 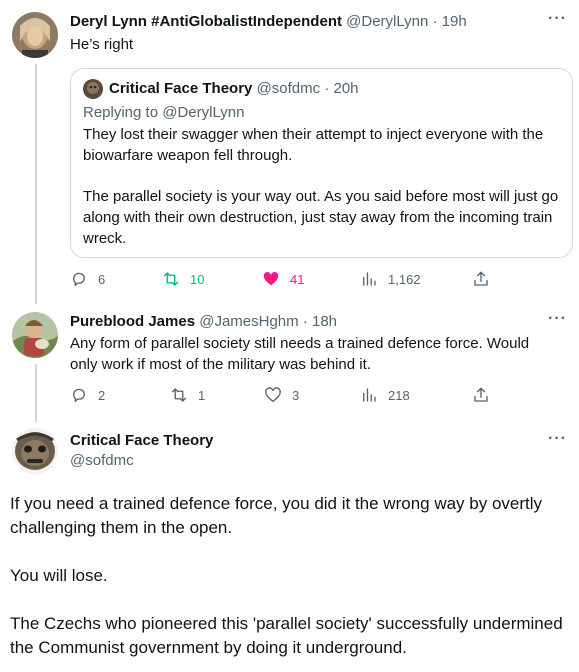 I want to click on action-bar: 6 10 41 1,162, so click(x=290, y=281).